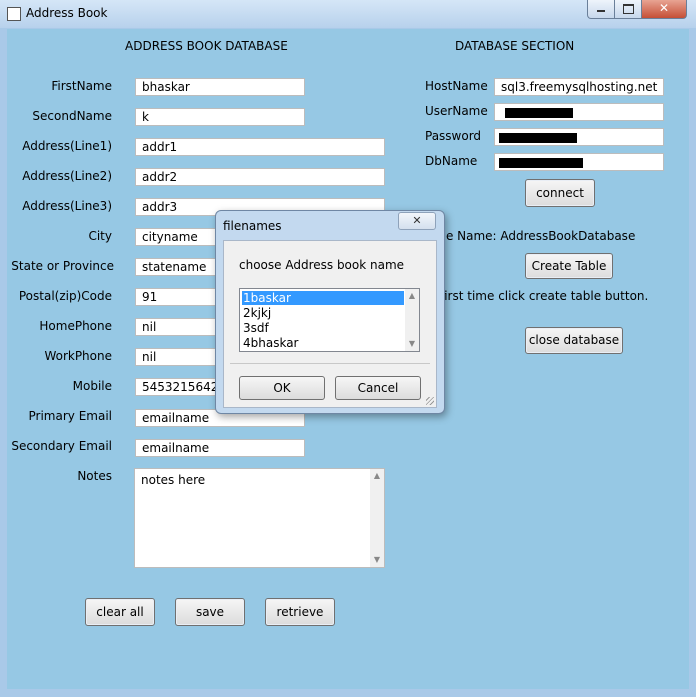 The height and width of the screenshot is (697, 696). What do you see at coordinates (574, 340) in the screenshot?
I see `close-database-button: close database` at bounding box center [574, 340].